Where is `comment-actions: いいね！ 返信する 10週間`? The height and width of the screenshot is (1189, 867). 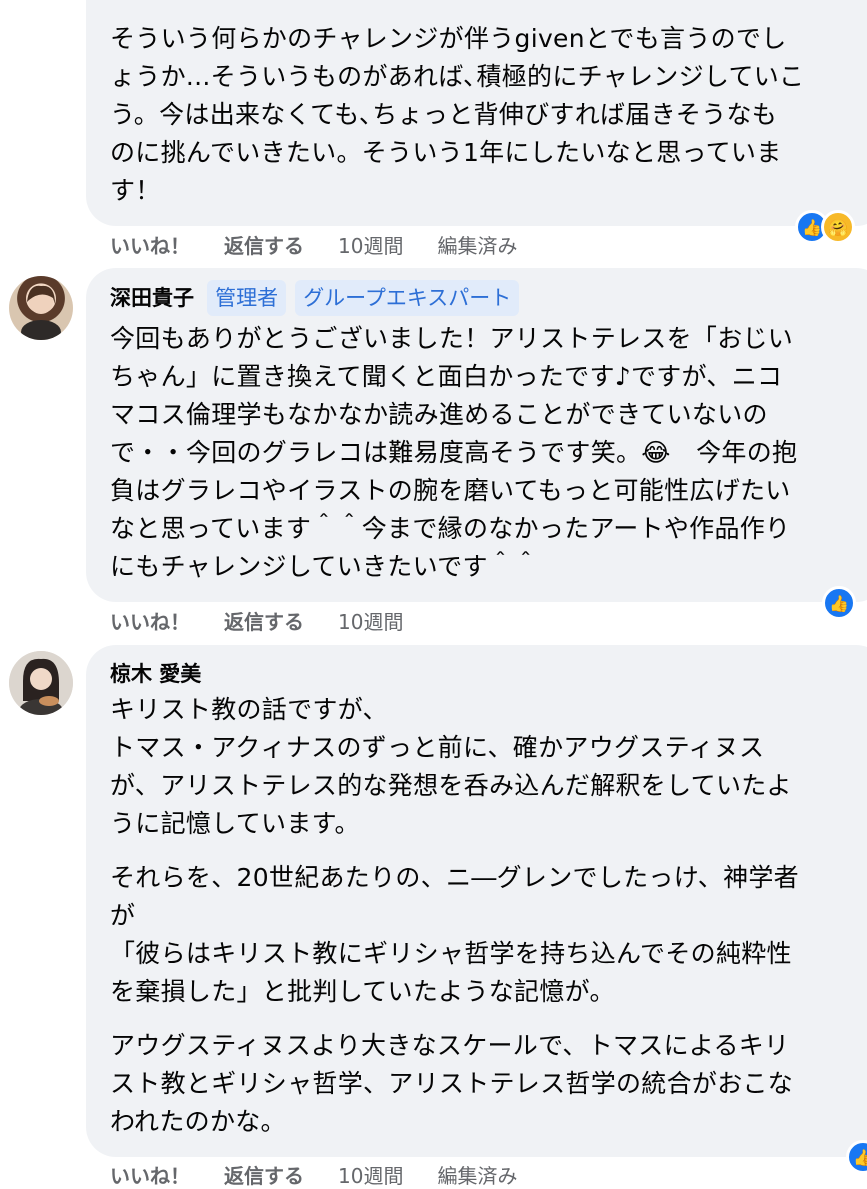 comment-actions: いいね！ 返信する 10週間 is located at coordinates (273, 620).